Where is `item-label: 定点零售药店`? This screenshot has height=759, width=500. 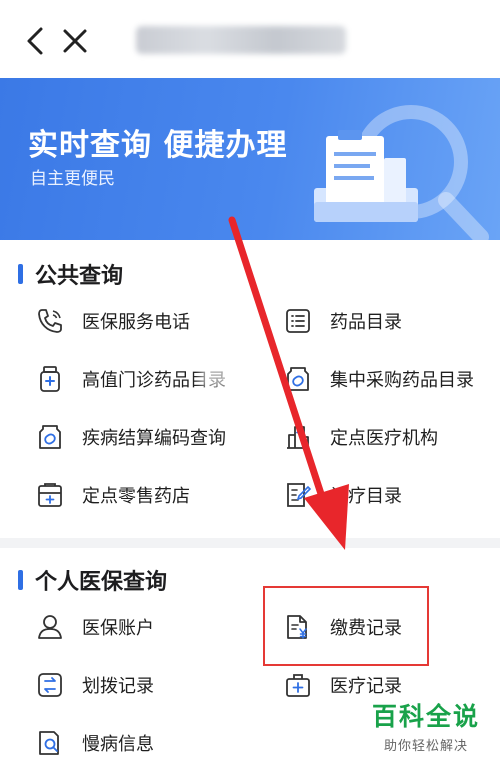
item-label: 定点零售药店 is located at coordinates (136, 496).